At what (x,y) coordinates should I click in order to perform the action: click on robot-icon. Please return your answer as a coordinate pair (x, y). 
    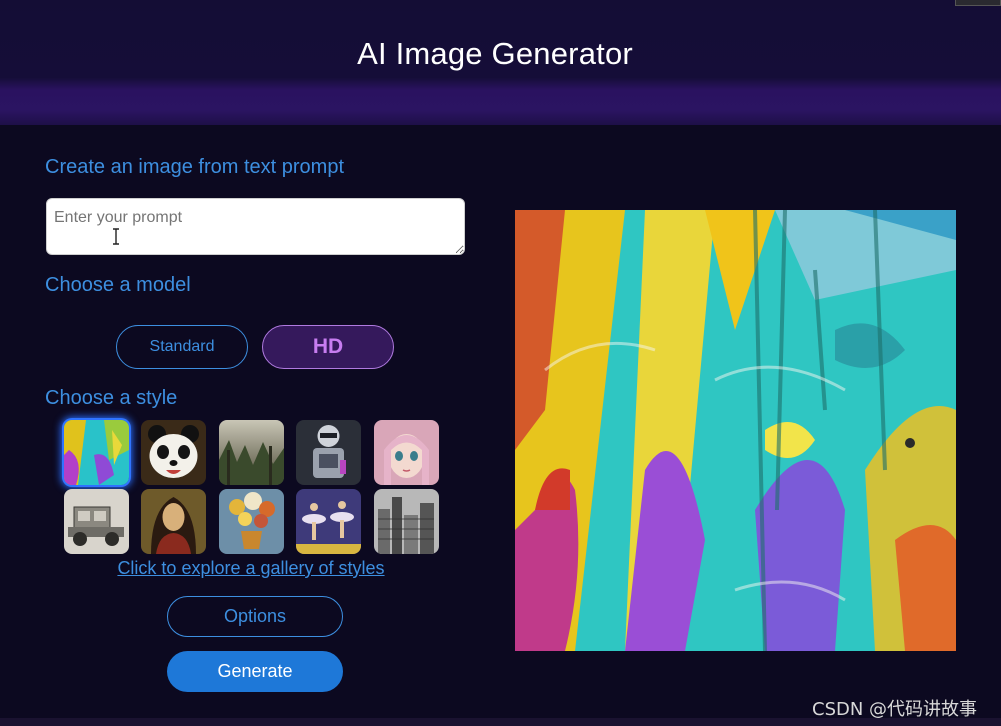
    Looking at the image, I should click on (328, 452).